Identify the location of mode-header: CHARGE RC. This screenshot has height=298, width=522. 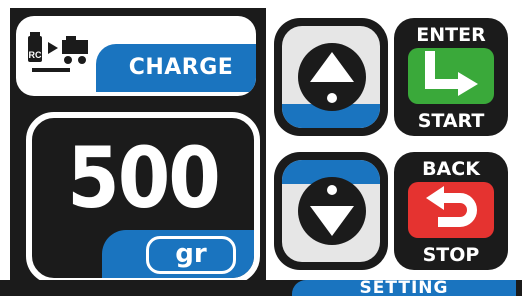
(136, 56).